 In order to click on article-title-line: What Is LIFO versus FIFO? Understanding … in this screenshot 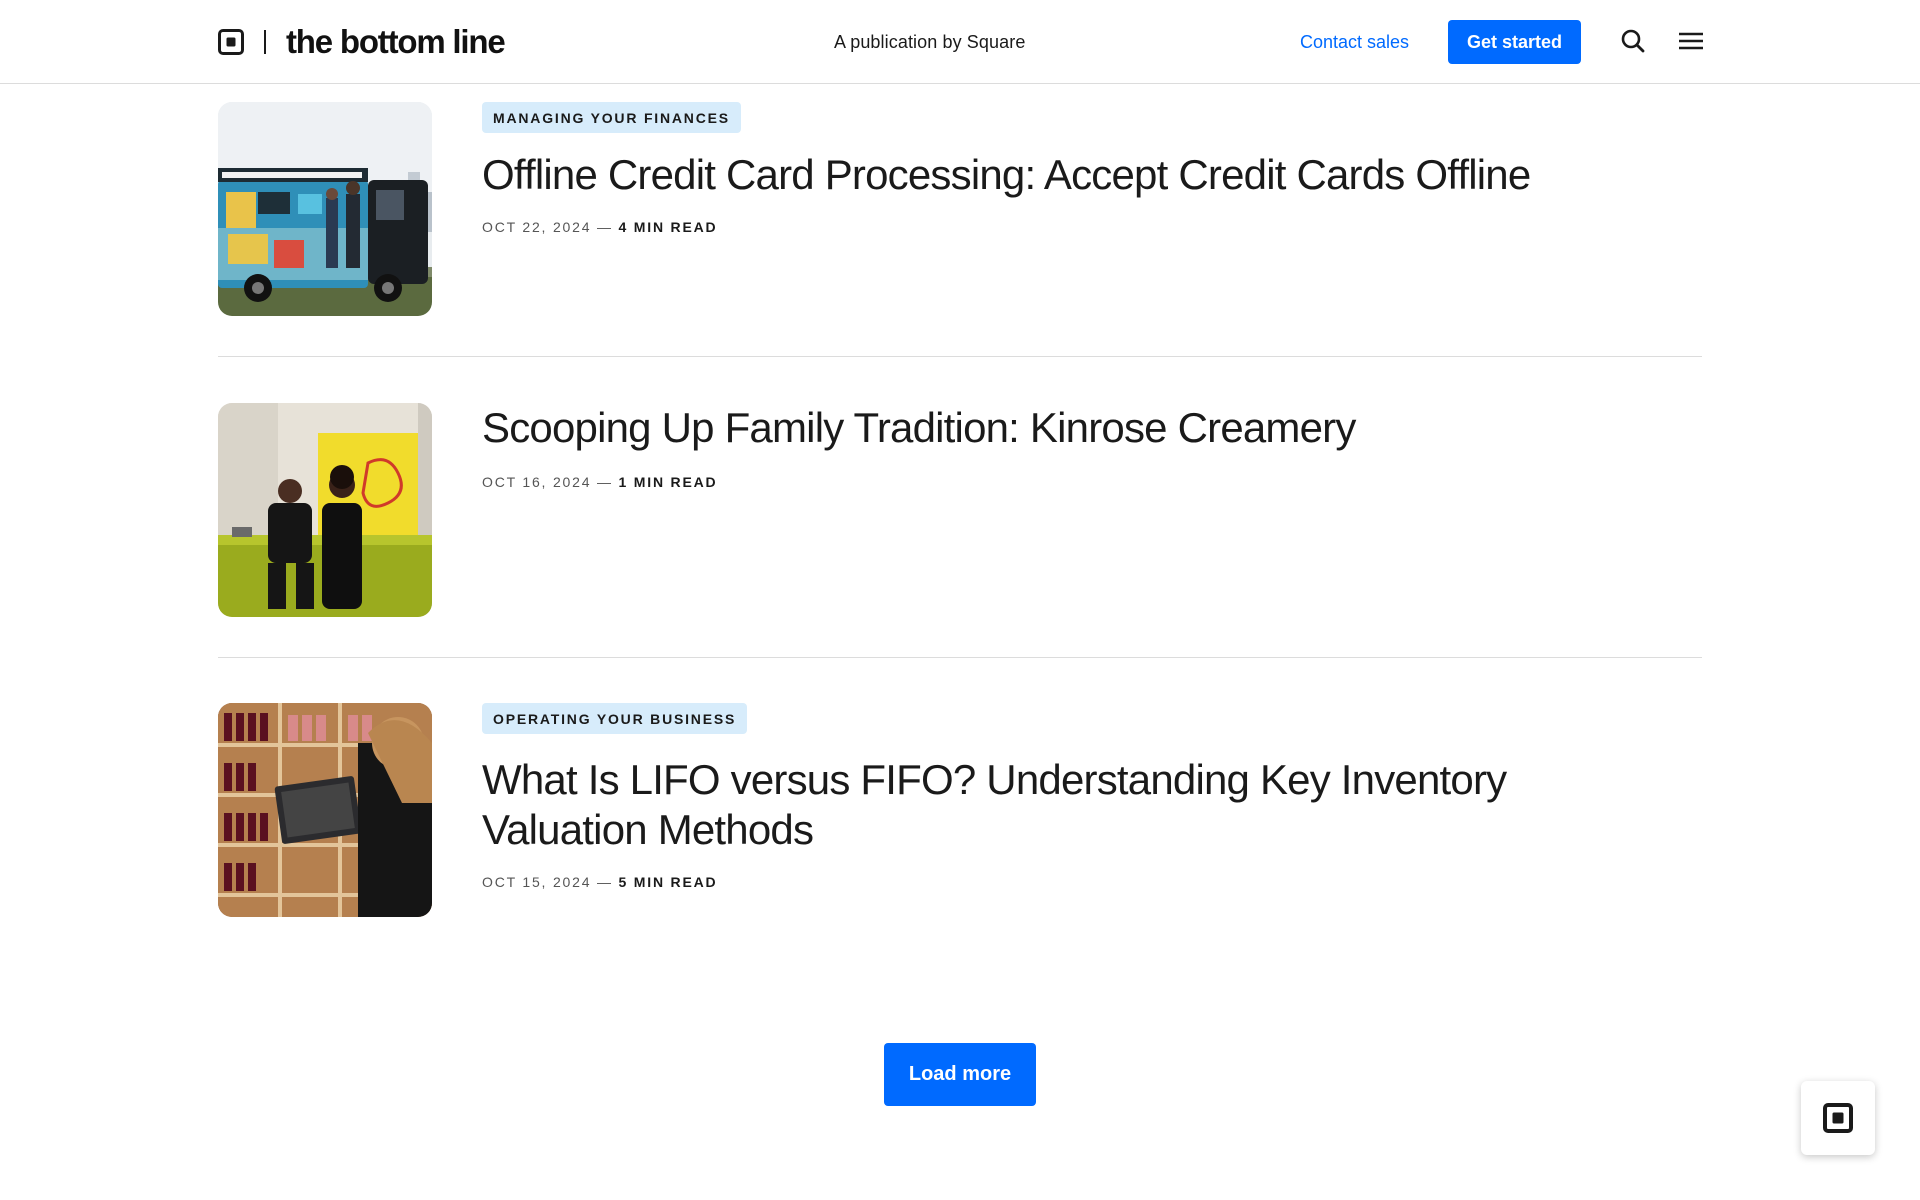, I will do `click(994, 779)`.